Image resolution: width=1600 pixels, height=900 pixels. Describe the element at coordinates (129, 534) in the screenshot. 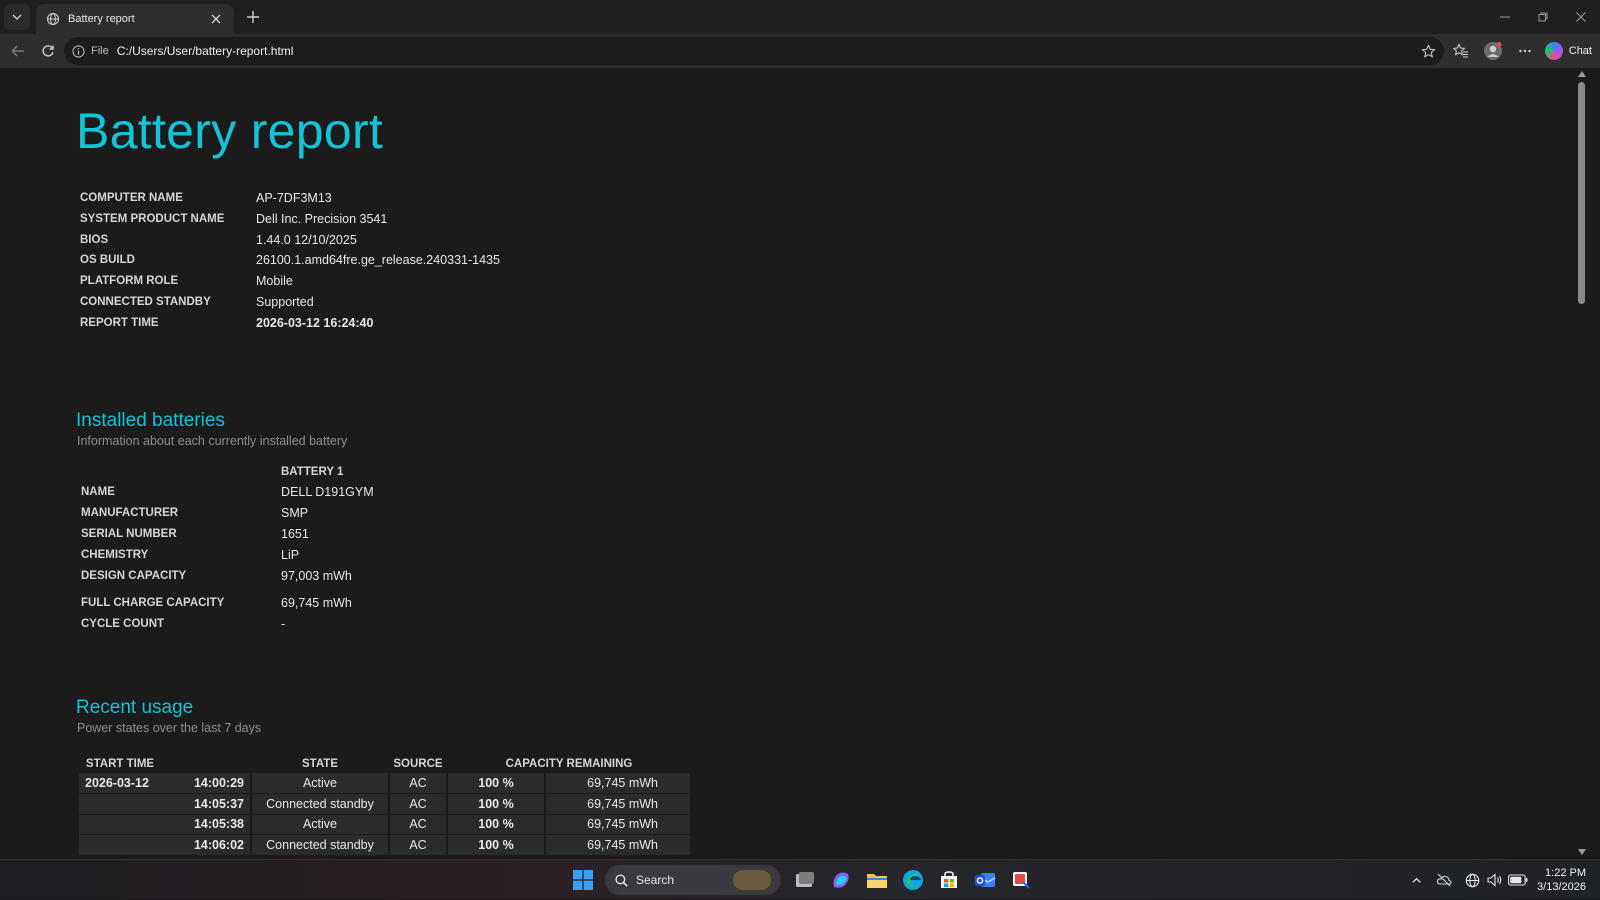

I see `battery-info-label: SERIAL NUMBER` at that location.